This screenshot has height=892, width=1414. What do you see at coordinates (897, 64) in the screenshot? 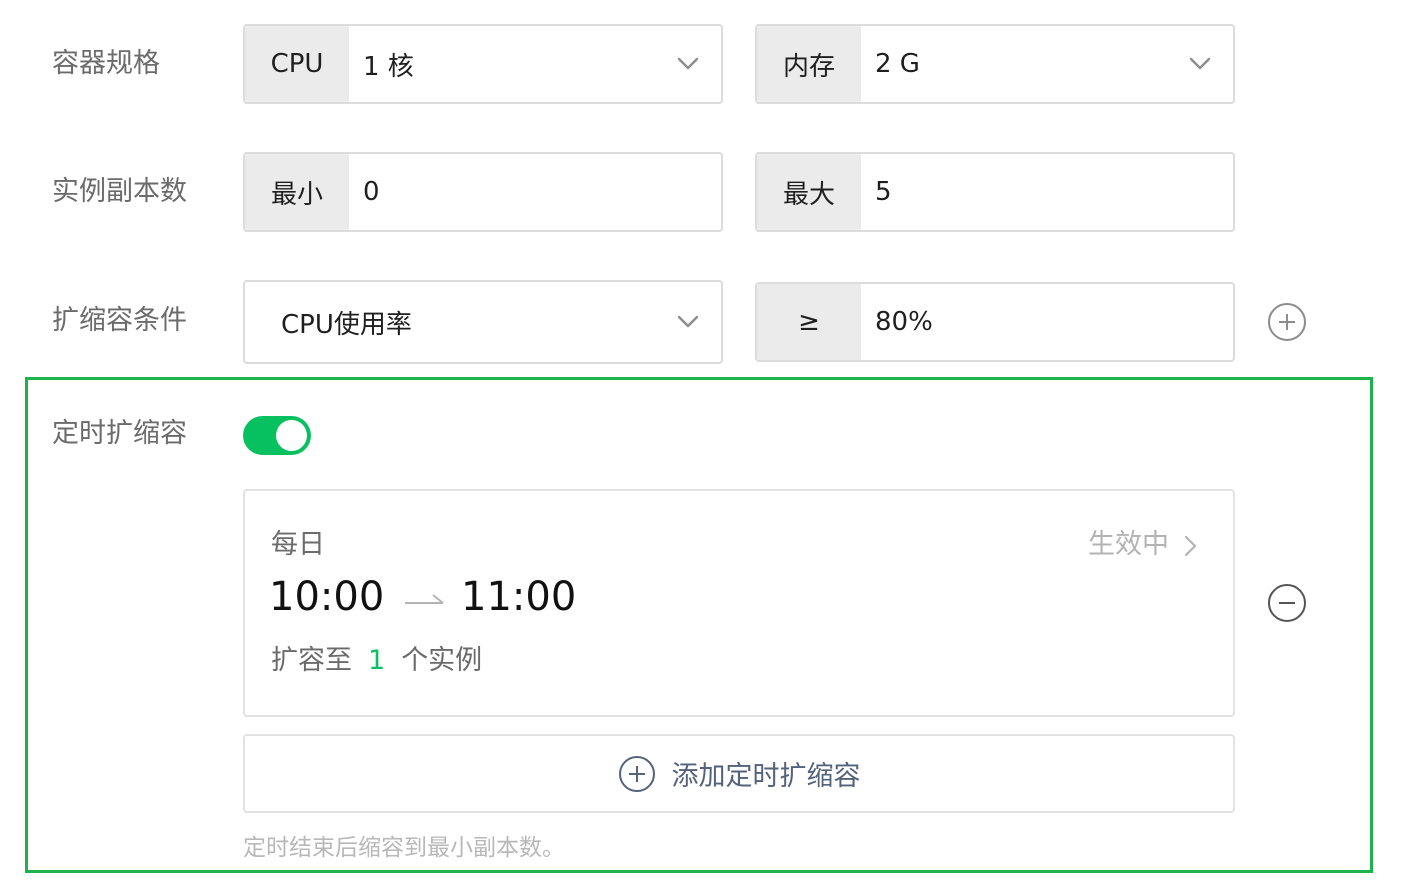
I see `memory-value: 2 G` at bounding box center [897, 64].